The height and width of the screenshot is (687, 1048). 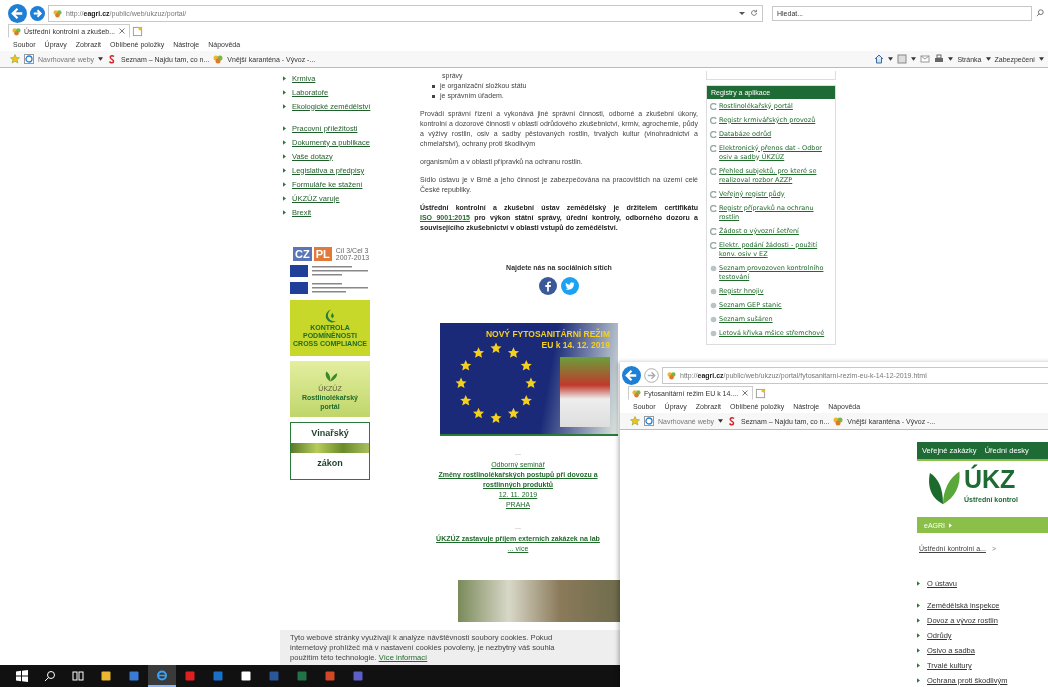 I want to click on promo-banner: NOVÝ FYTOSANITÁRNÍ REŽIM EU k 14. 12. 2019, so click(x=529, y=379).